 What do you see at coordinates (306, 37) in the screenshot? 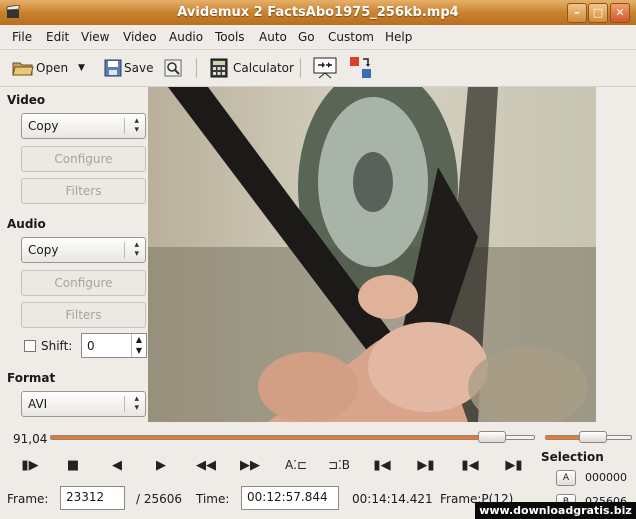
I see `menu-go: Go` at bounding box center [306, 37].